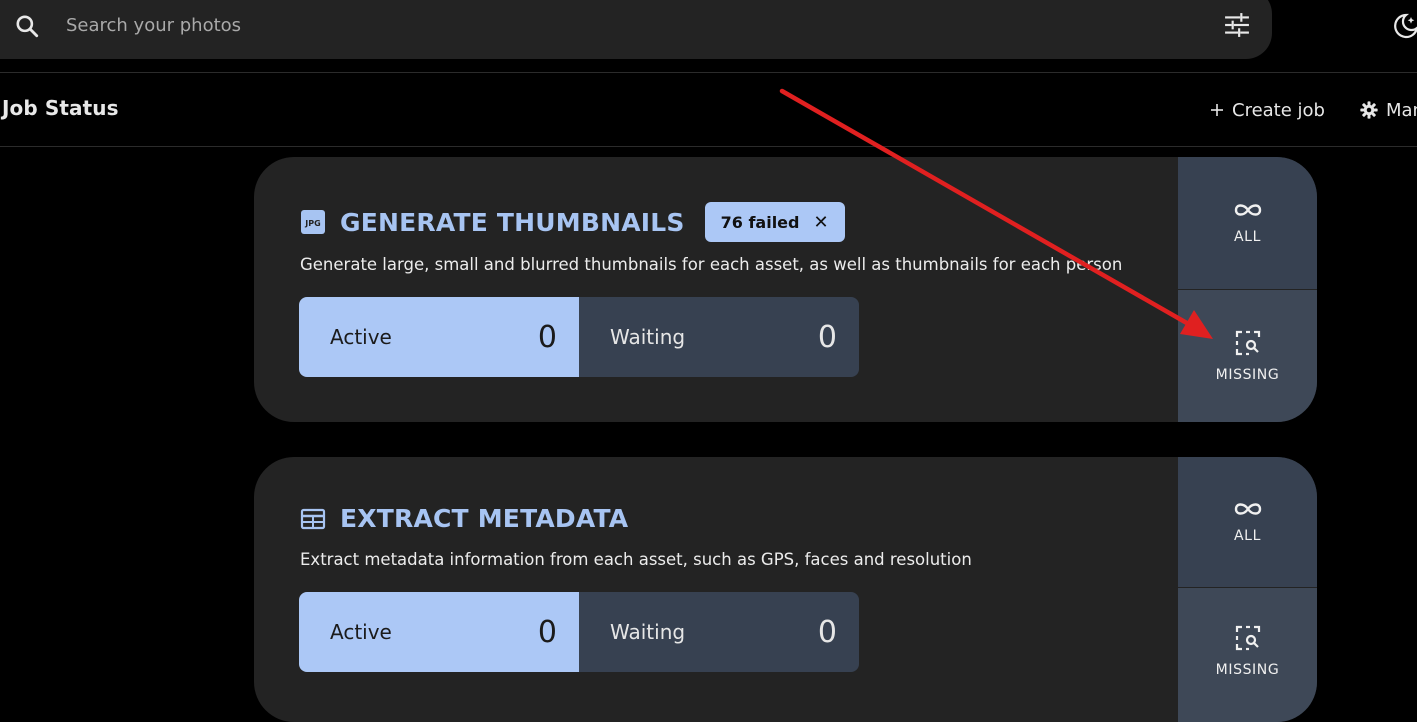 The width and height of the screenshot is (1417, 722). Describe the element at coordinates (27, 26) in the screenshot. I see `search-icon` at that location.